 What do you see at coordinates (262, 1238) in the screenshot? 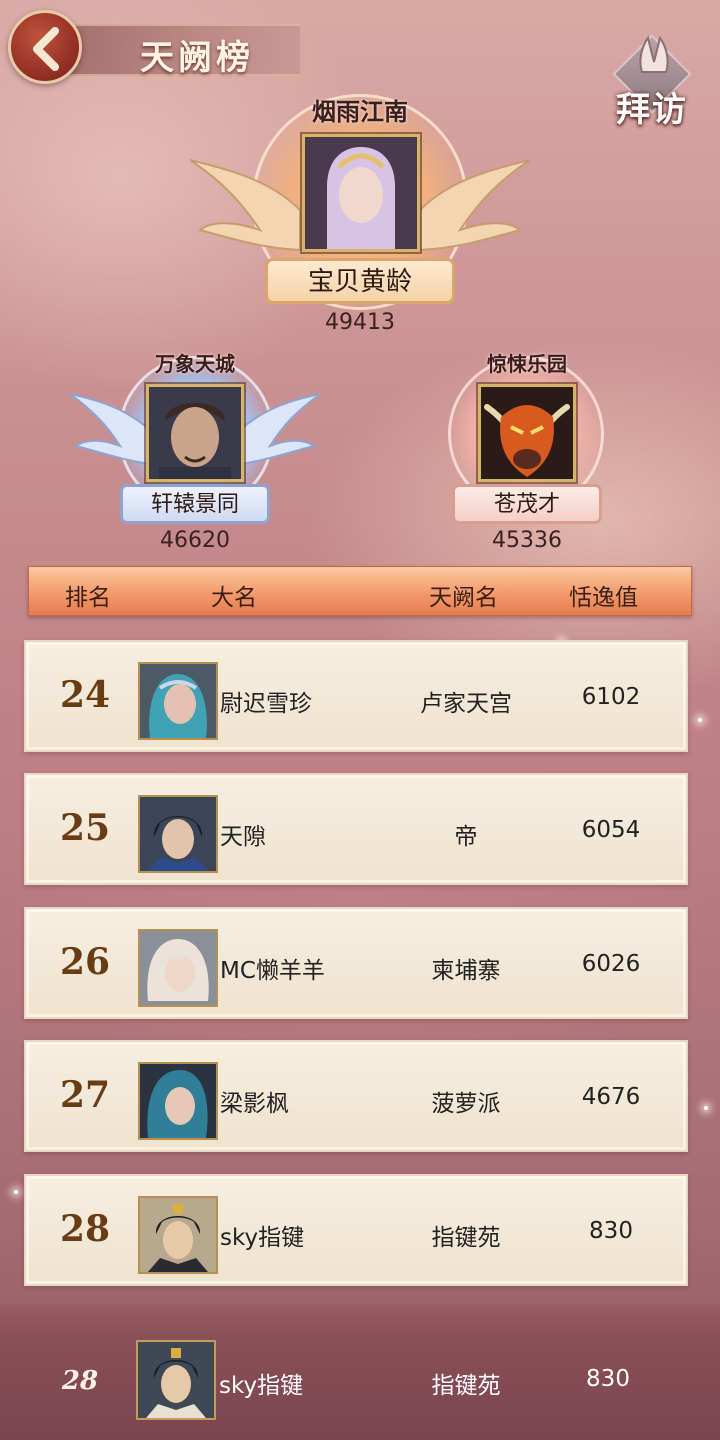
I see `row-player-name: sky指键` at bounding box center [262, 1238].